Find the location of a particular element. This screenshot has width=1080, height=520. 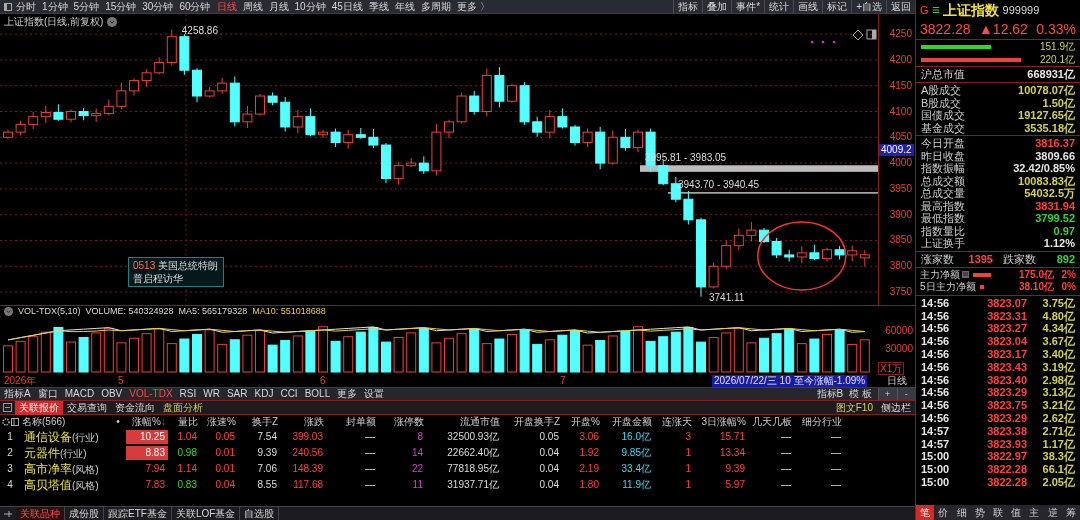

column-header: 涨幅% is located at coordinates (146, 422).